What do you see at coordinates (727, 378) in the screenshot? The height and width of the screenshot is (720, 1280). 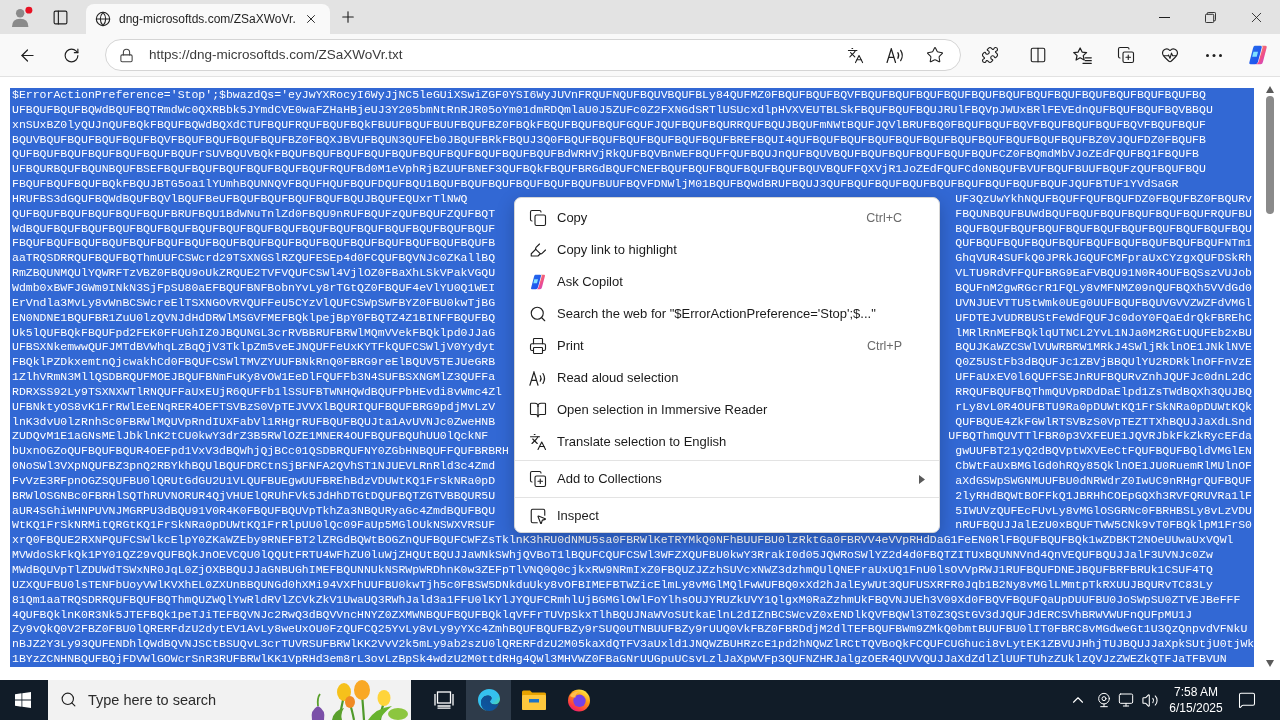 I see `menu-item: Read aloud selection` at bounding box center [727, 378].